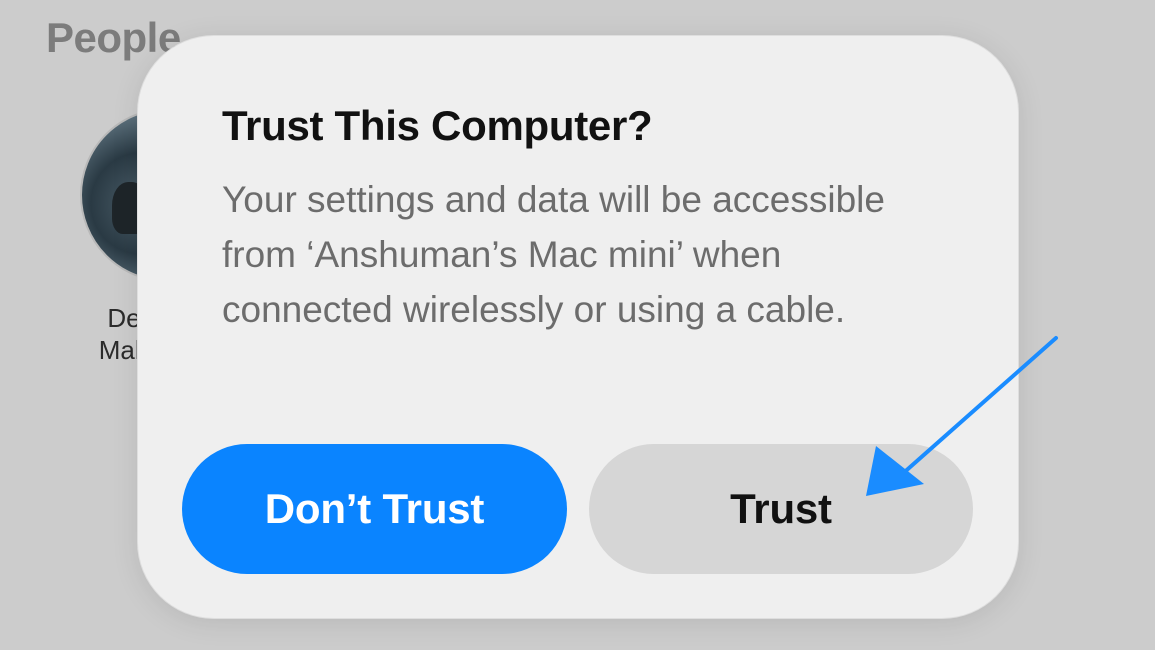 This screenshot has width=1155, height=650. What do you see at coordinates (374, 509) in the screenshot?
I see `dont-trust-button: Don’t Trust` at bounding box center [374, 509].